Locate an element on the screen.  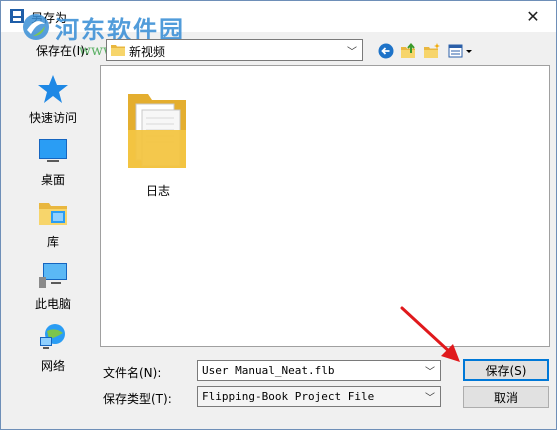
back-icon is located at coordinates (386, 51).